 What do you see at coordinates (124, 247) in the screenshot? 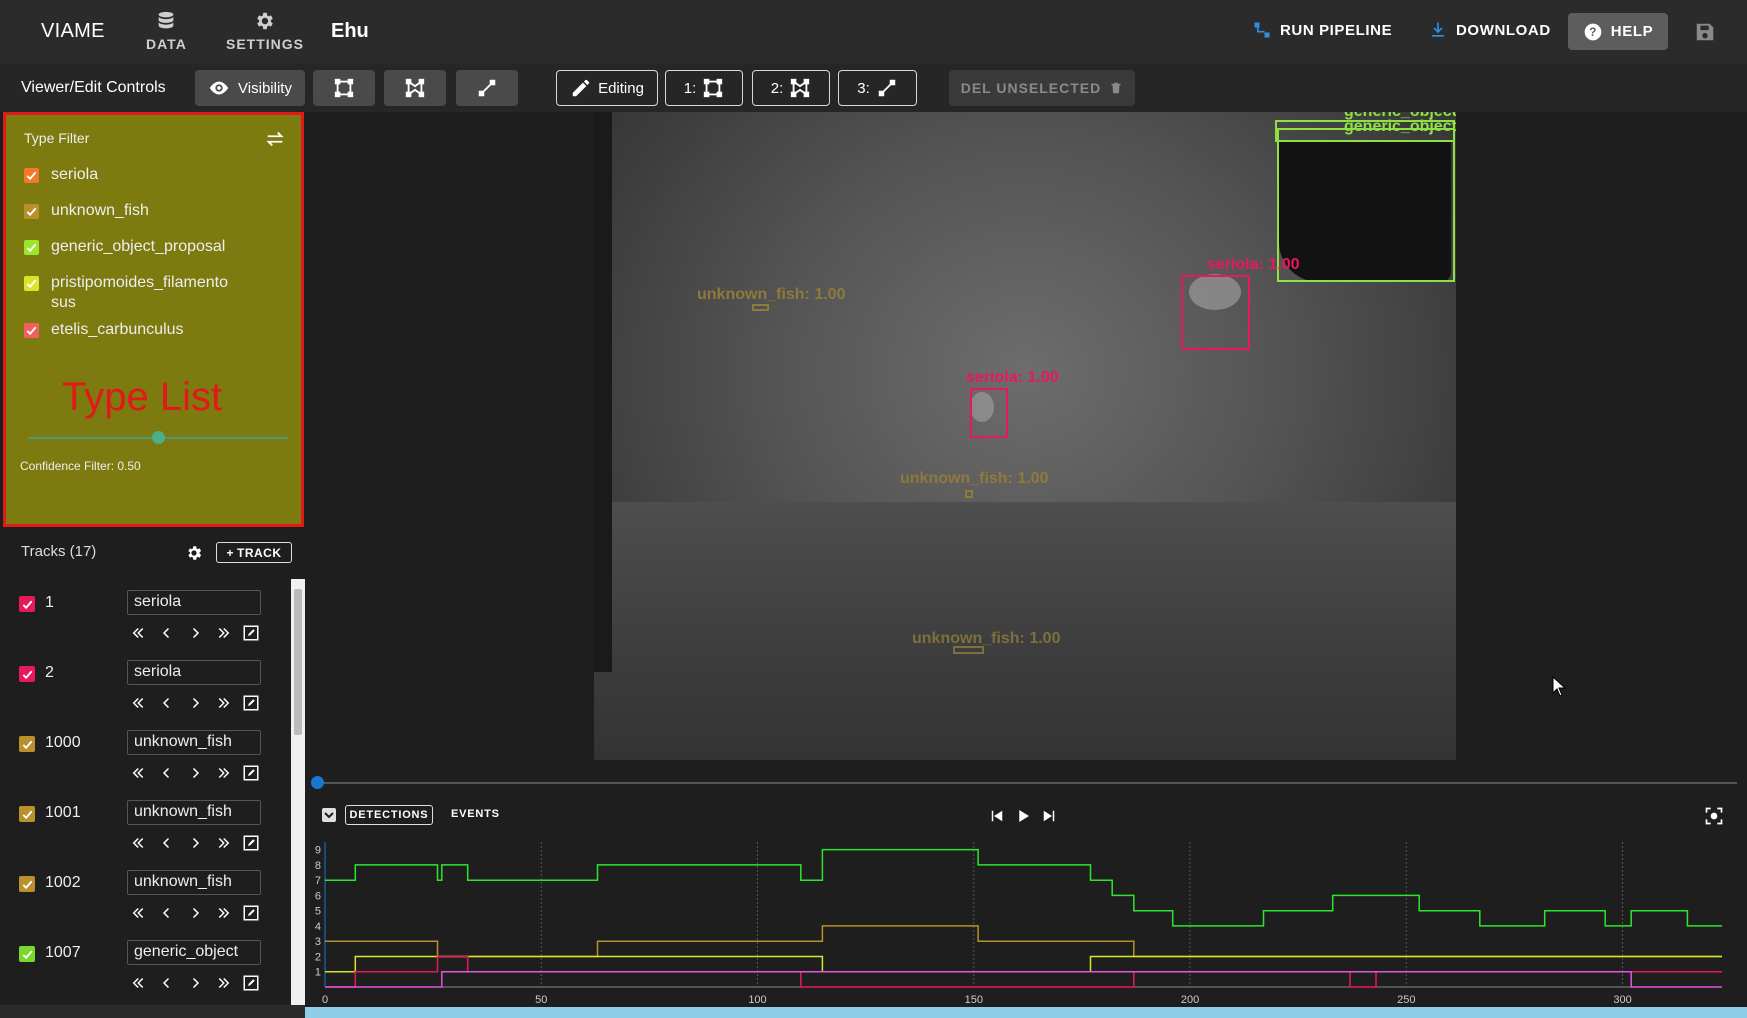
I see `type-filter-item: generic_object_proposal` at bounding box center [124, 247].